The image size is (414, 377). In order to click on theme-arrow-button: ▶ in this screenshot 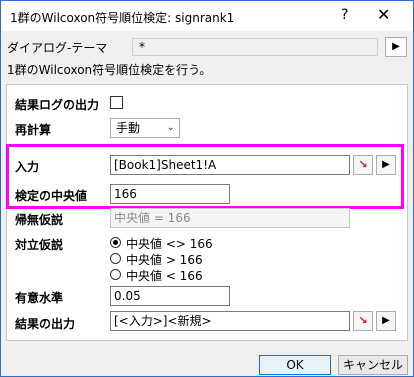, I will do `click(396, 47)`.